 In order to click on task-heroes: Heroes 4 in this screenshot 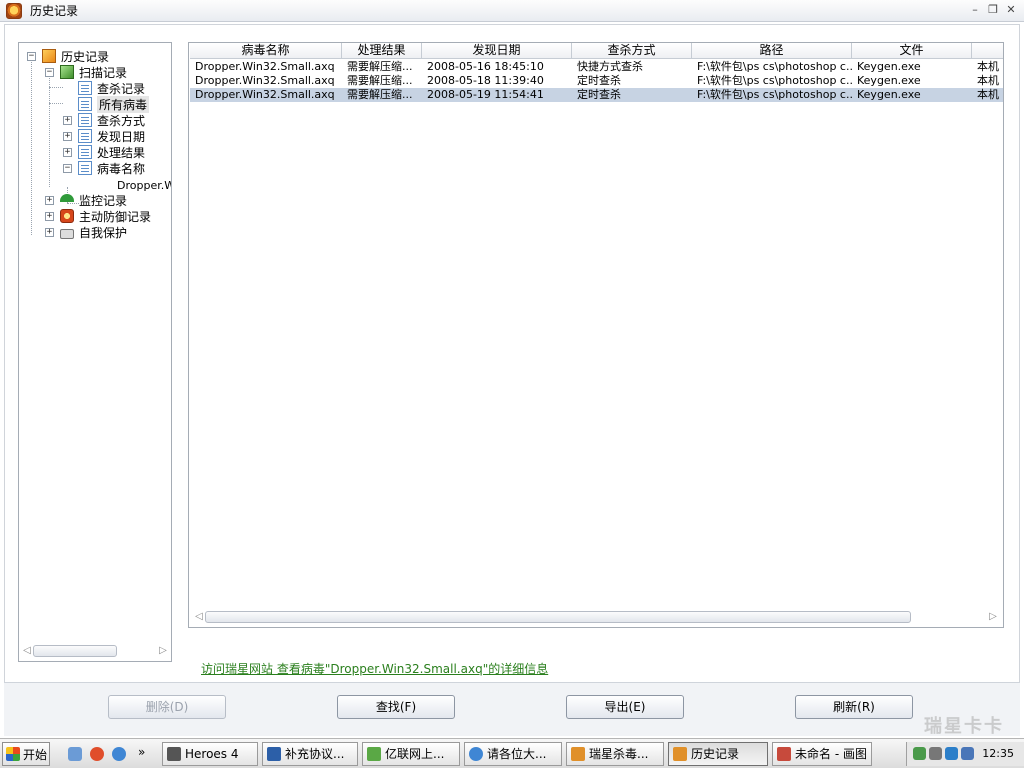, I will do `click(210, 754)`.